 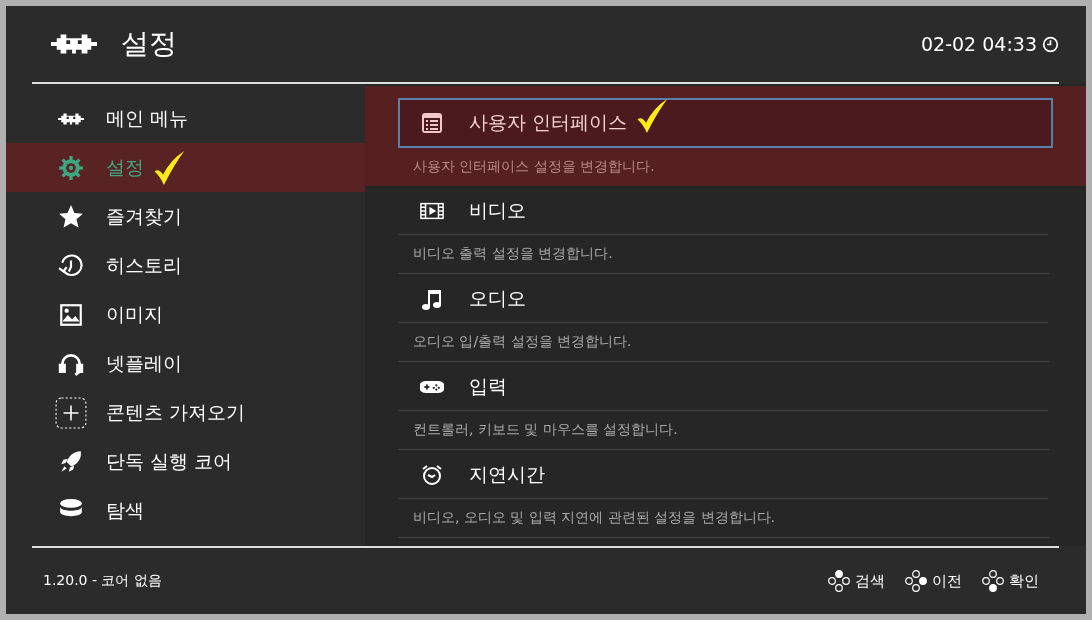 What do you see at coordinates (71, 461) in the screenshot?
I see `rocket-icon` at bounding box center [71, 461].